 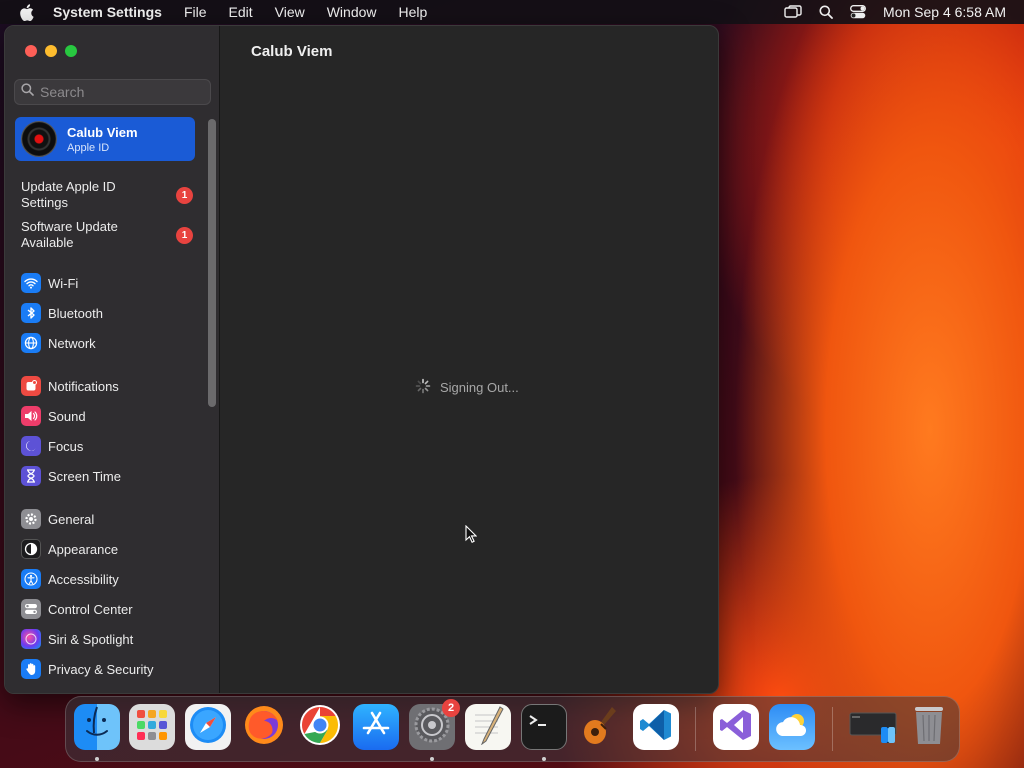 What do you see at coordinates (290, 12) in the screenshot?
I see `menu-view: View` at bounding box center [290, 12].